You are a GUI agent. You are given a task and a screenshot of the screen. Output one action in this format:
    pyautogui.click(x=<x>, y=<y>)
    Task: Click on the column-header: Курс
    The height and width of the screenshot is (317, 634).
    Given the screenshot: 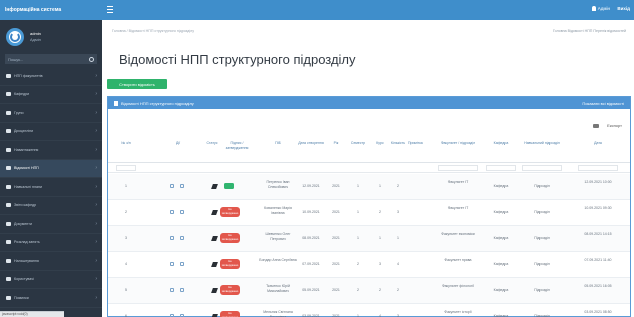 What is the action you would take?
    pyautogui.click(x=380, y=143)
    